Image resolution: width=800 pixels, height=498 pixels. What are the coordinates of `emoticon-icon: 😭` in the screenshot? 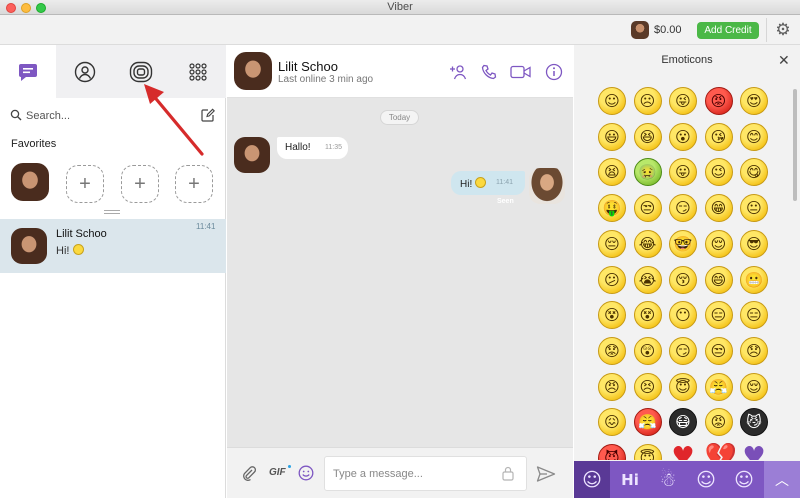 It's located at (647, 279).